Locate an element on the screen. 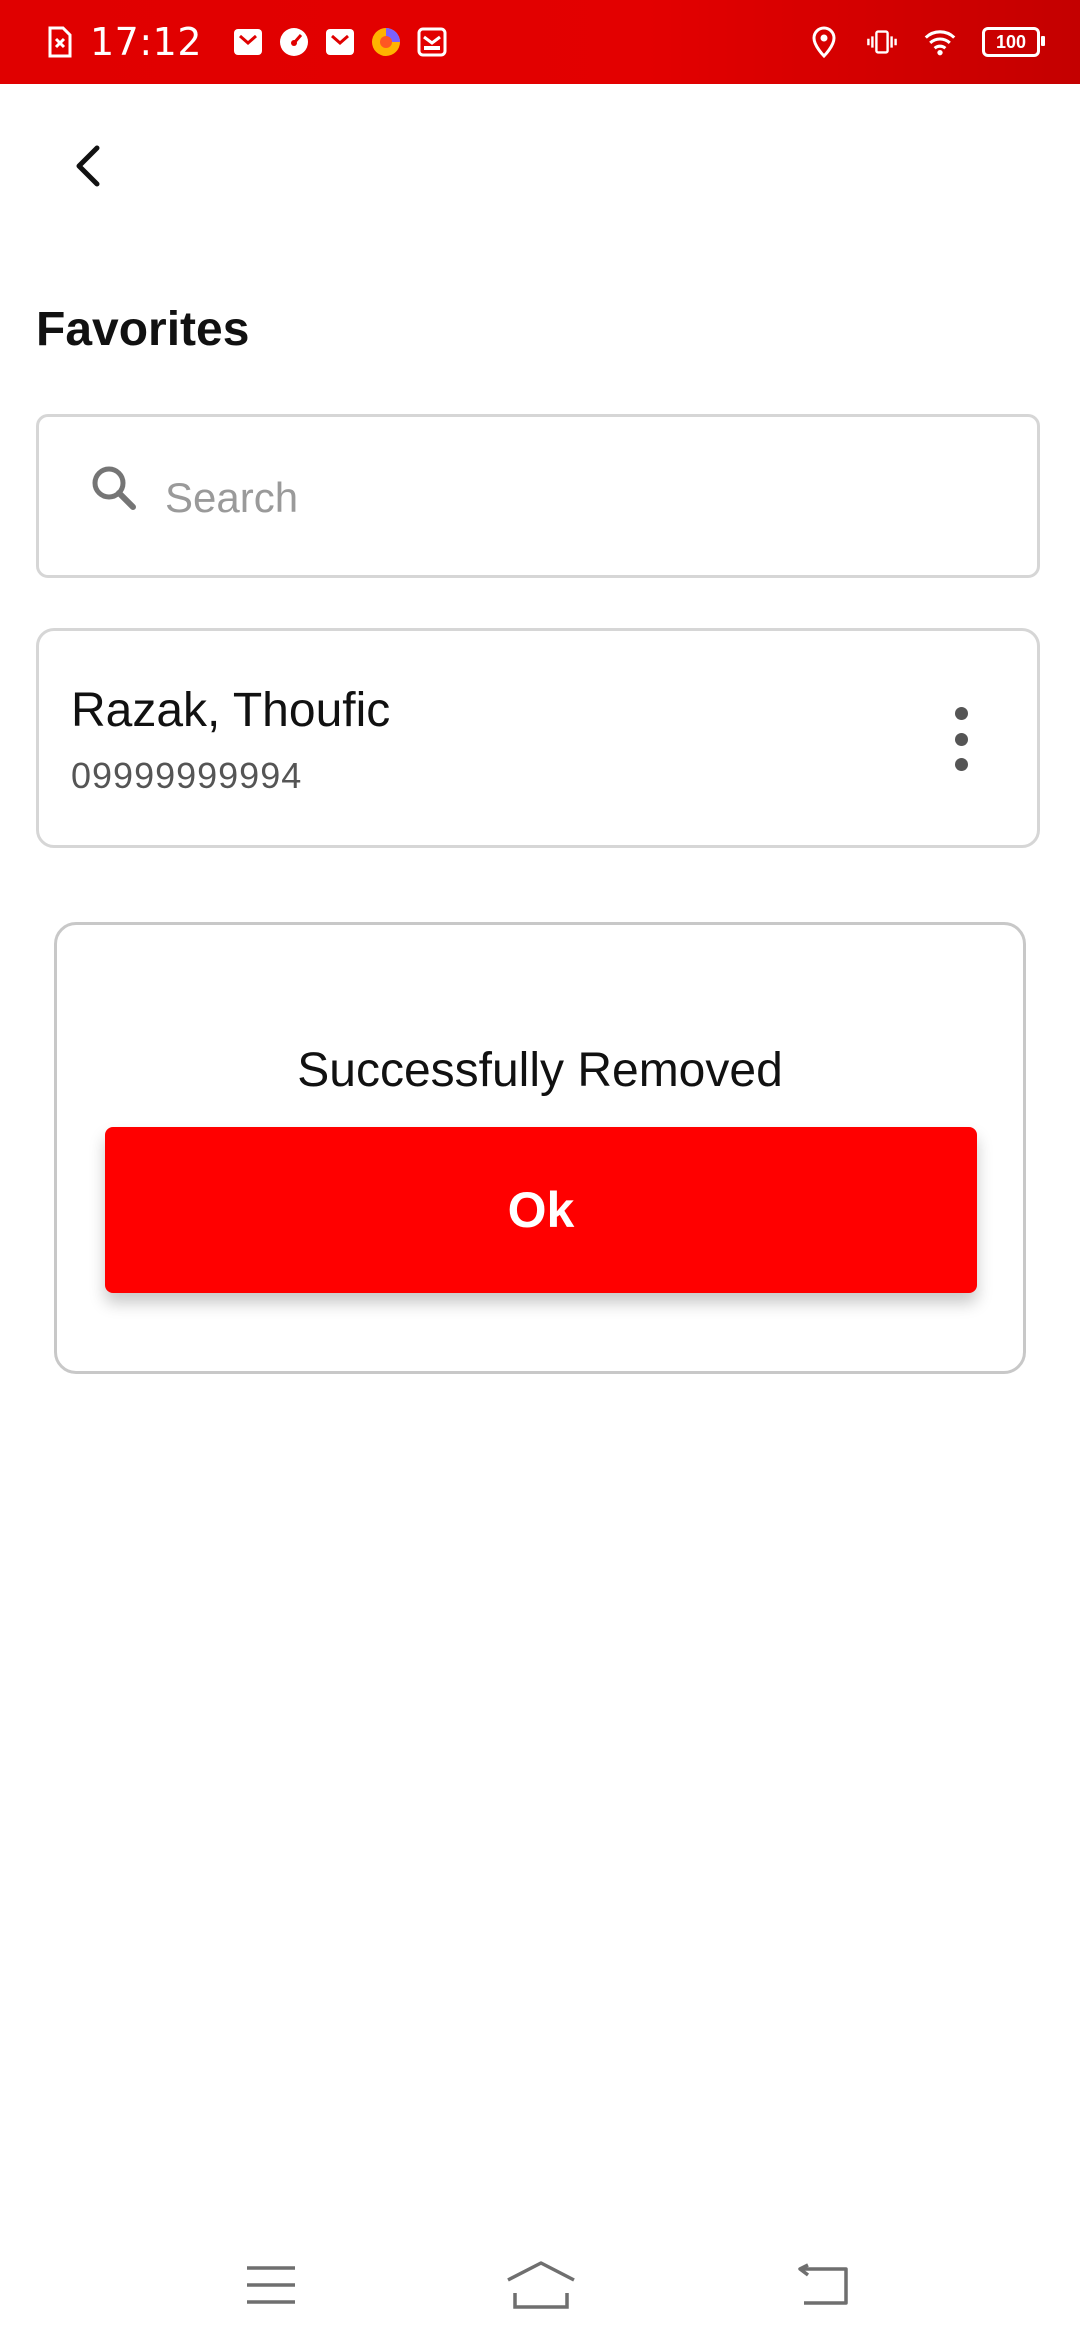 Image resolution: width=1080 pixels, height=2340 pixels. back-icon is located at coordinates (823, 2285).